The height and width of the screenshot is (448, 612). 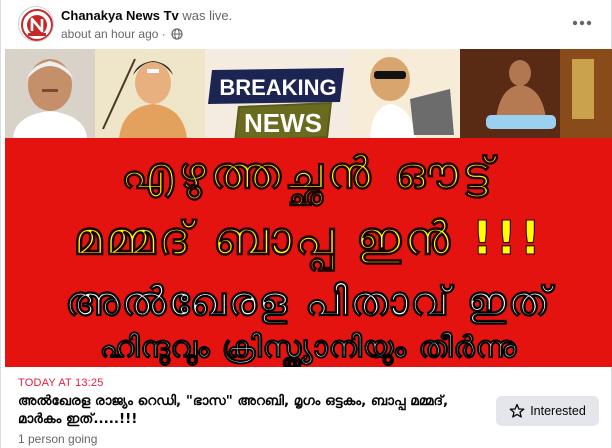 What do you see at coordinates (207, 15) in the screenshot?
I see `live-status-text: was live.` at bounding box center [207, 15].